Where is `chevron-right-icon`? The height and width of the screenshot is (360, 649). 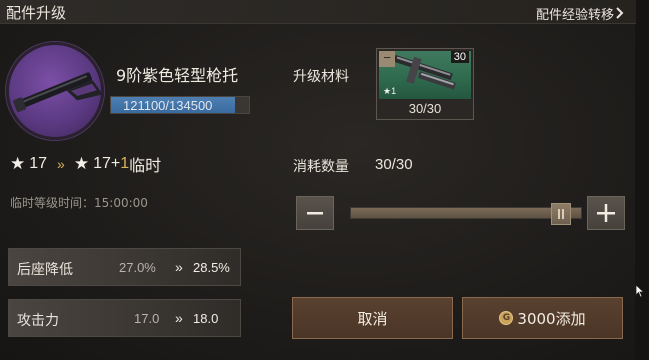
chevron-right-icon is located at coordinates (619, 13).